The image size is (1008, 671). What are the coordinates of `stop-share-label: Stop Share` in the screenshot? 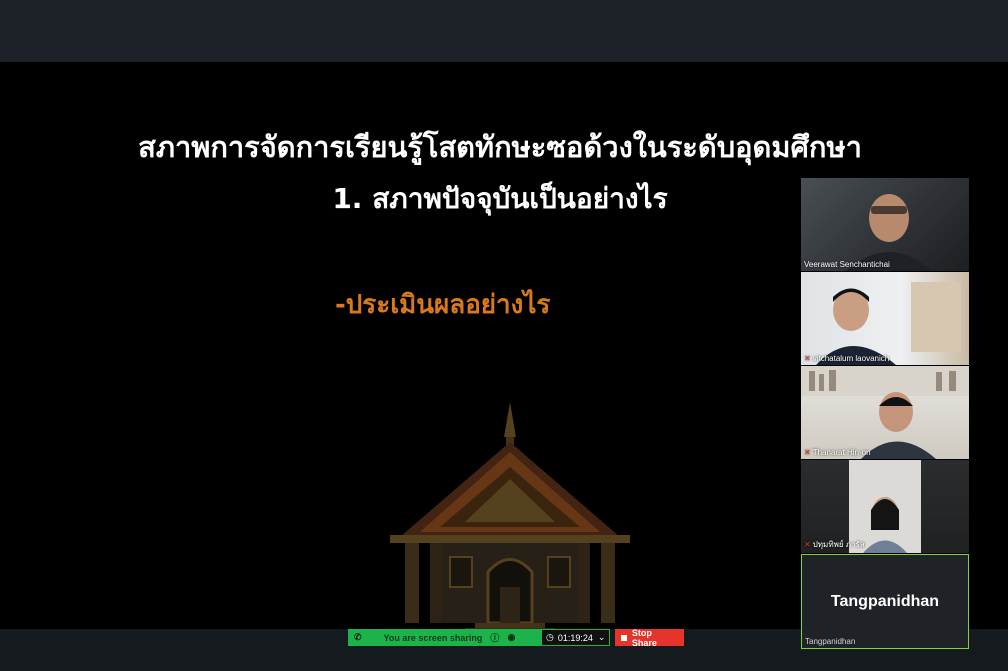 It's located at (644, 637).